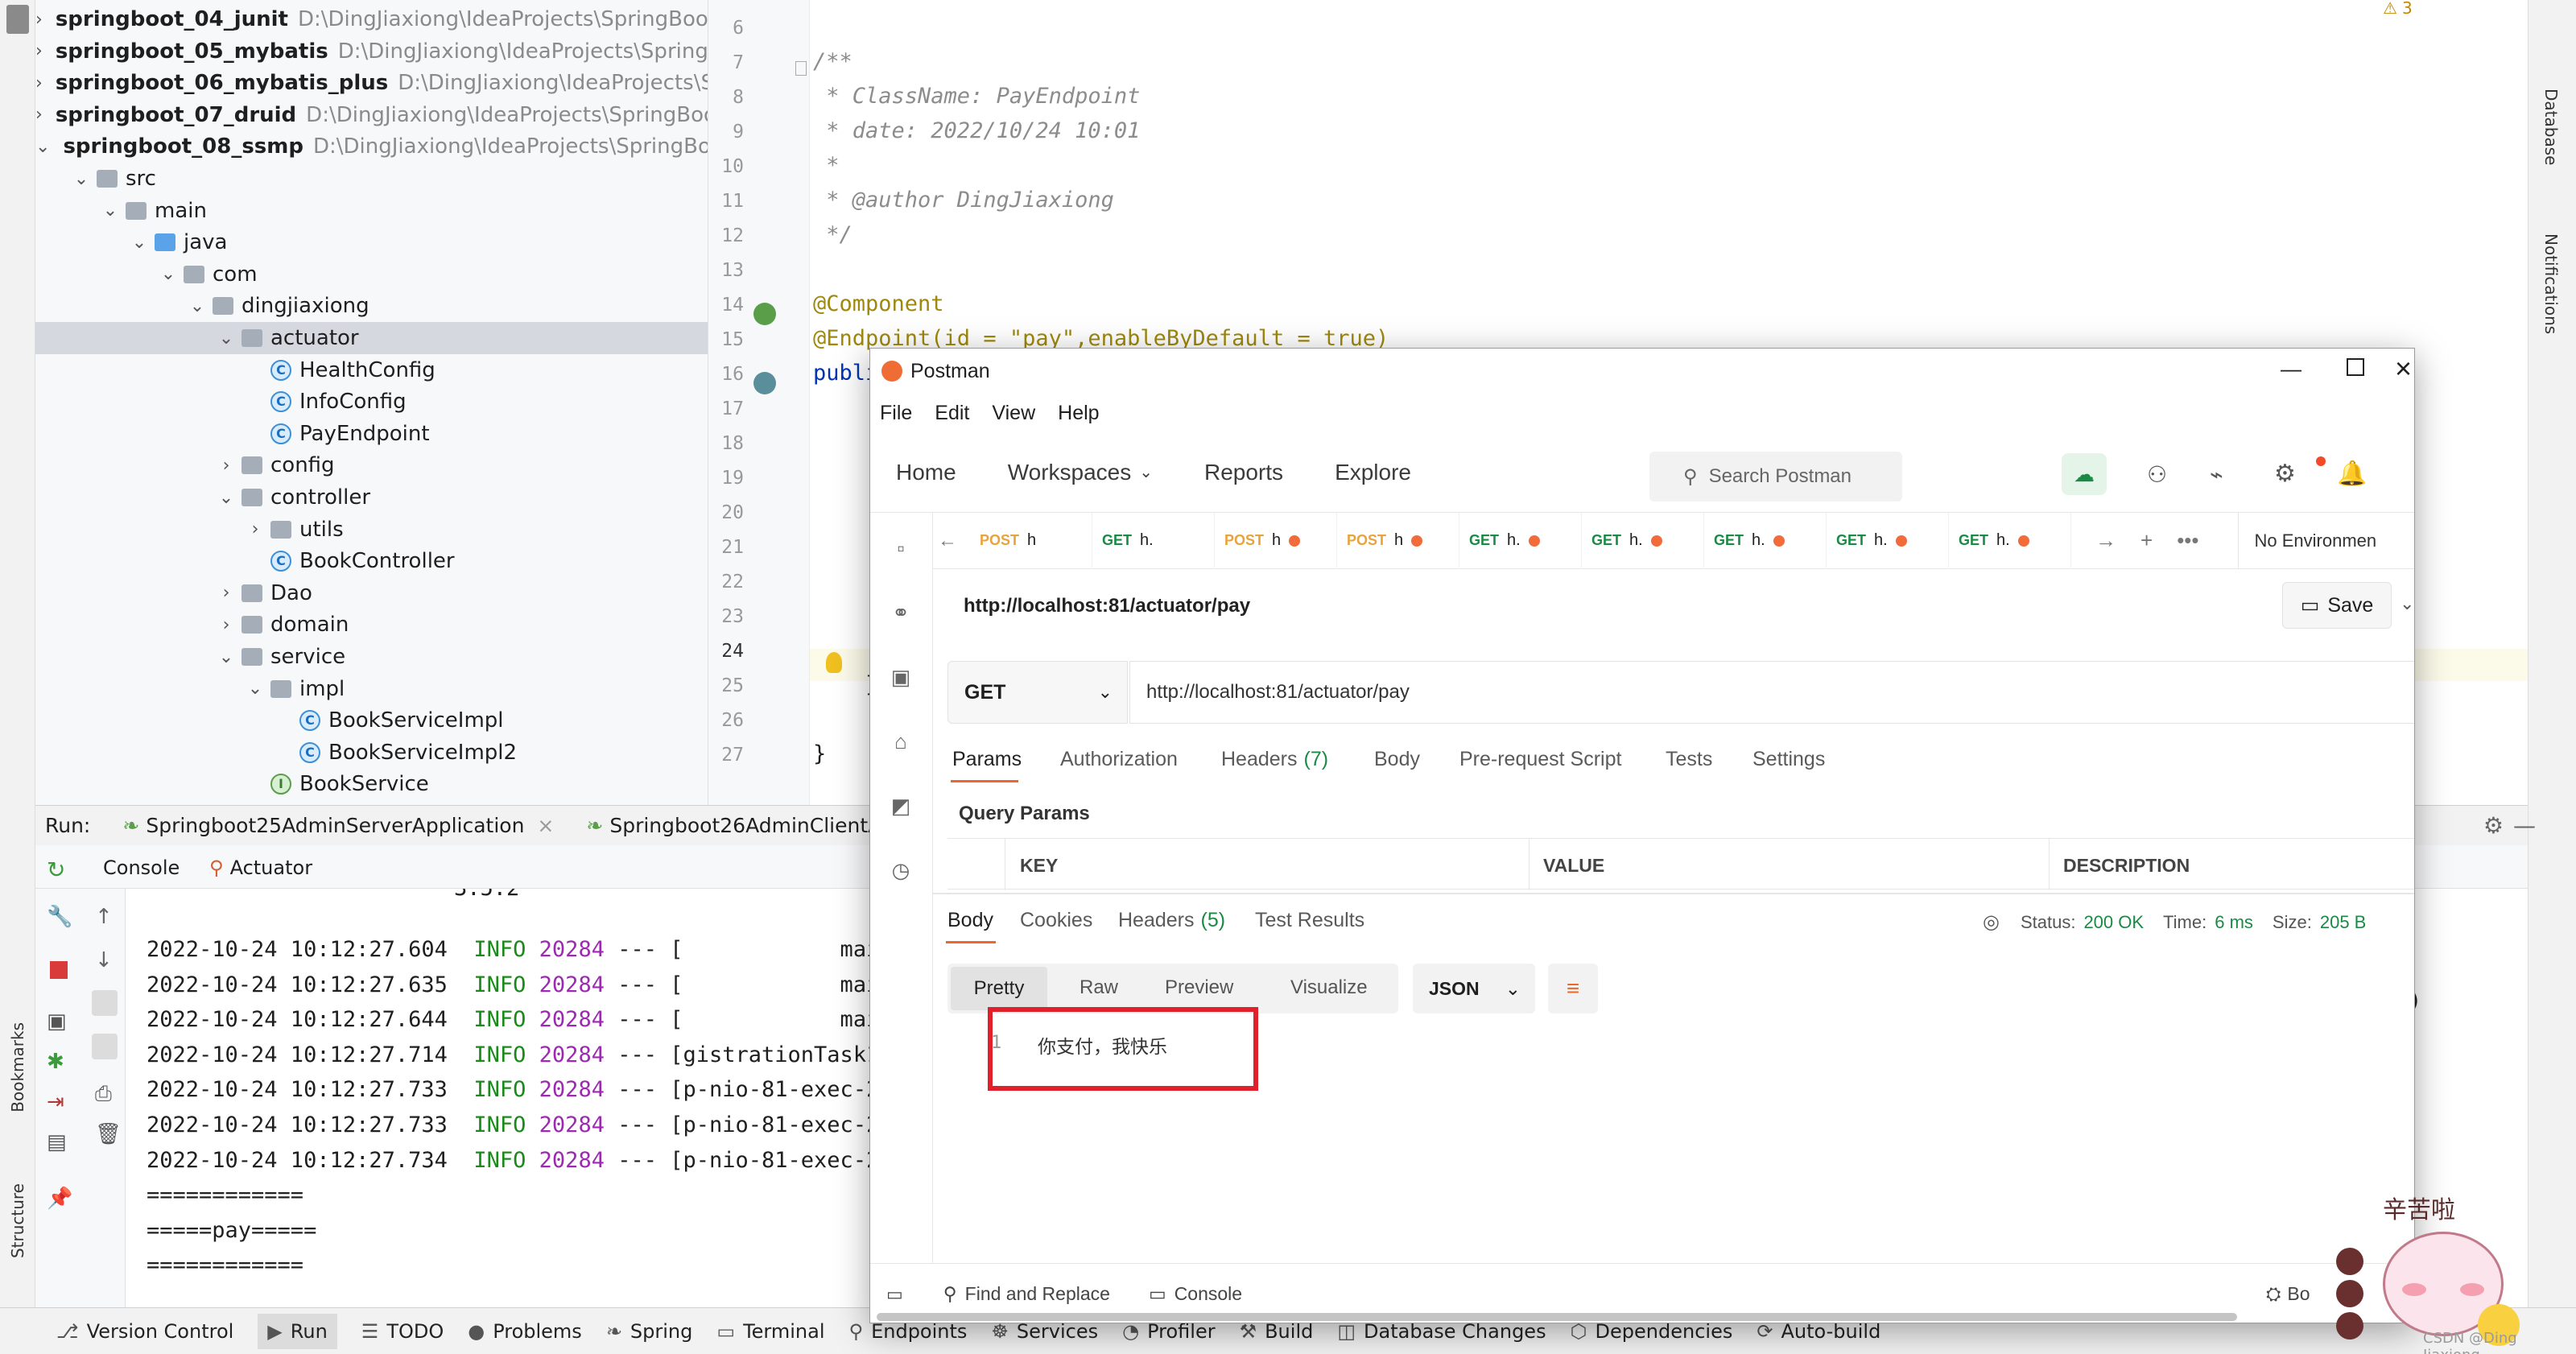 This screenshot has height=1354, width=2576. I want to click on pin-icon: 📌, so click(59, 1199).